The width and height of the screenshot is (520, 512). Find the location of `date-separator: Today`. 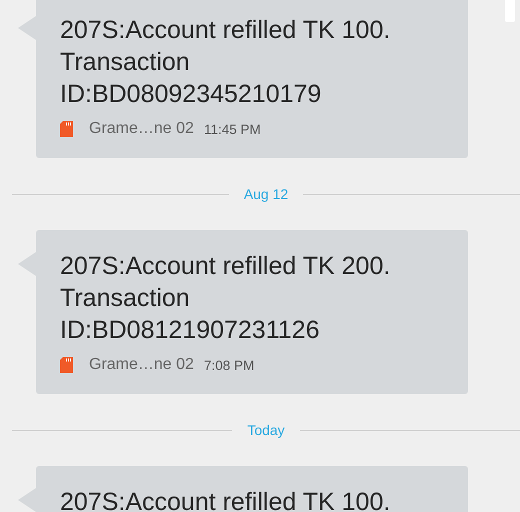

date-separator: Today is located at coordinates (266, 430).